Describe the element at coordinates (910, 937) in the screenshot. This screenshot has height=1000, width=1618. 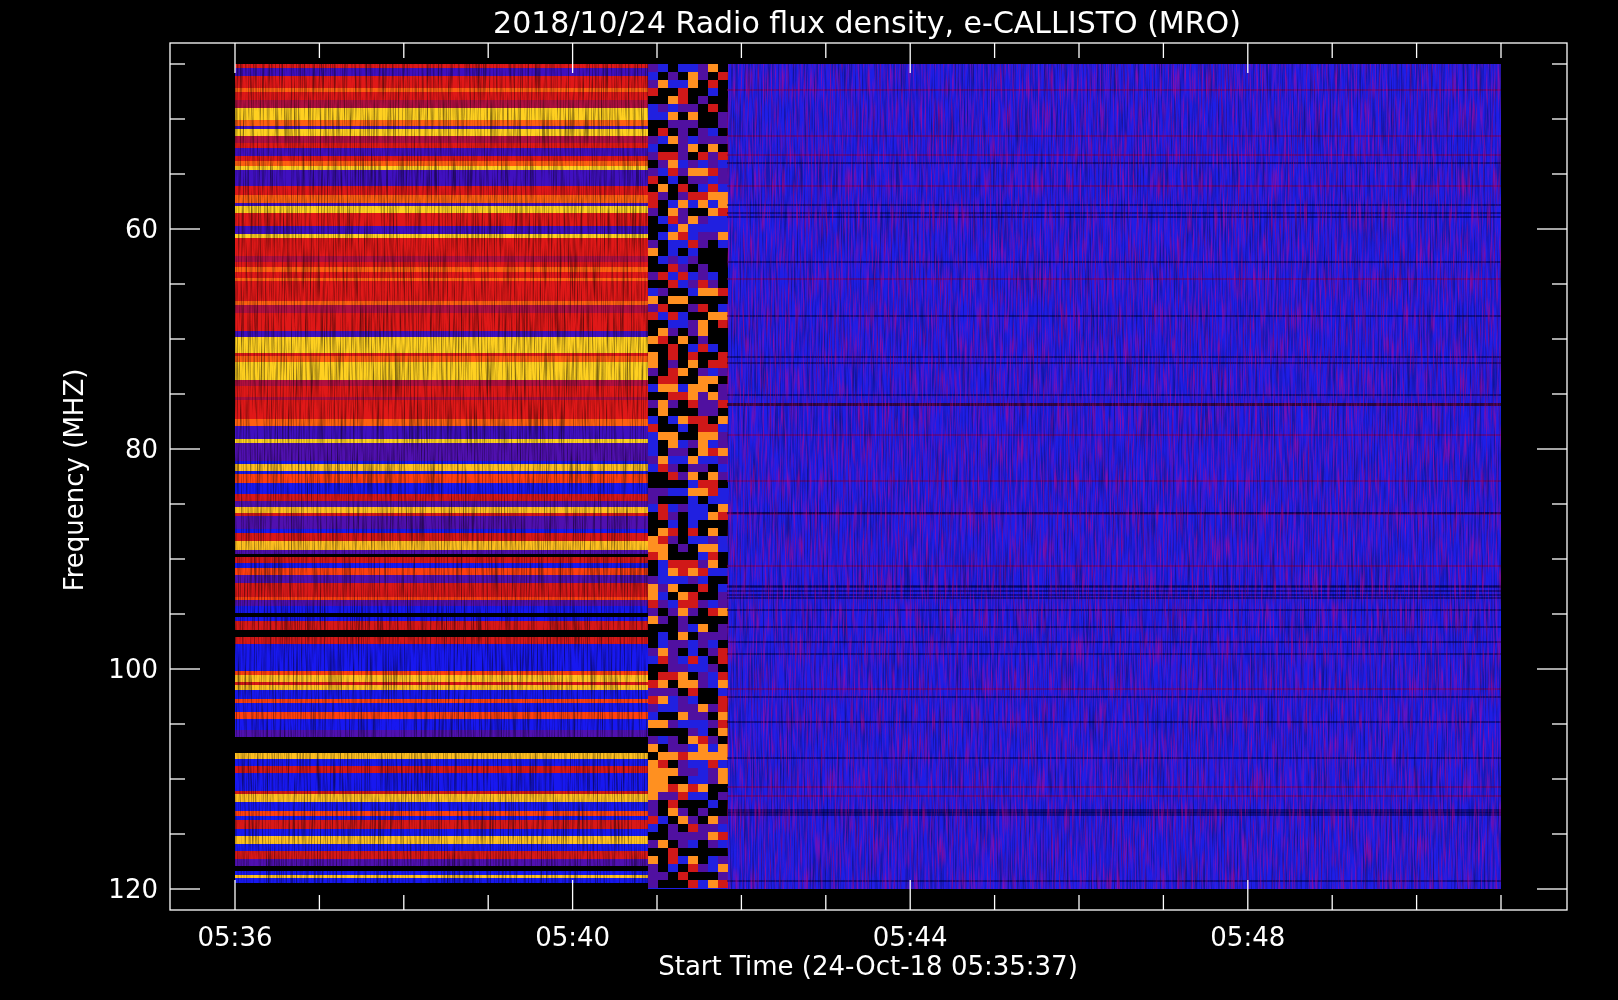
I see `tick-label: 05:44` at that location.